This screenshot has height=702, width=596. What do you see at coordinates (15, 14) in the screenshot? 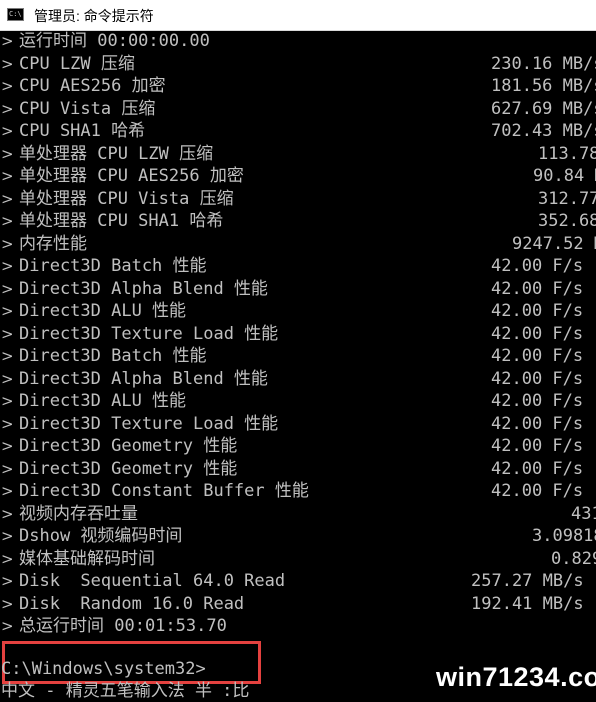
I see `console-icon: C:\` at bounding box center [15, 14].